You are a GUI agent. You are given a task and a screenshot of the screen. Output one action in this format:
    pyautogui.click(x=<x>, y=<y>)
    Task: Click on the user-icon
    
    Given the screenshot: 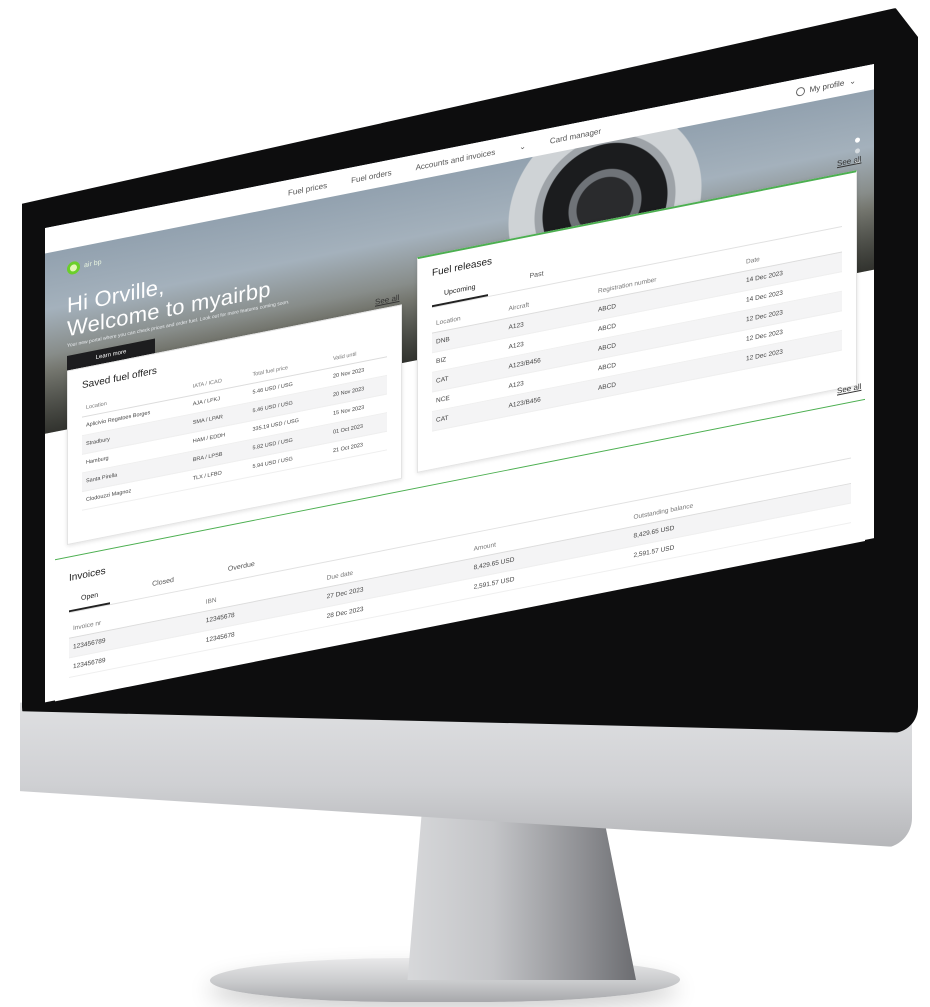 What is the action you would take?
    pyautogui.click(x=800, y=91)
    